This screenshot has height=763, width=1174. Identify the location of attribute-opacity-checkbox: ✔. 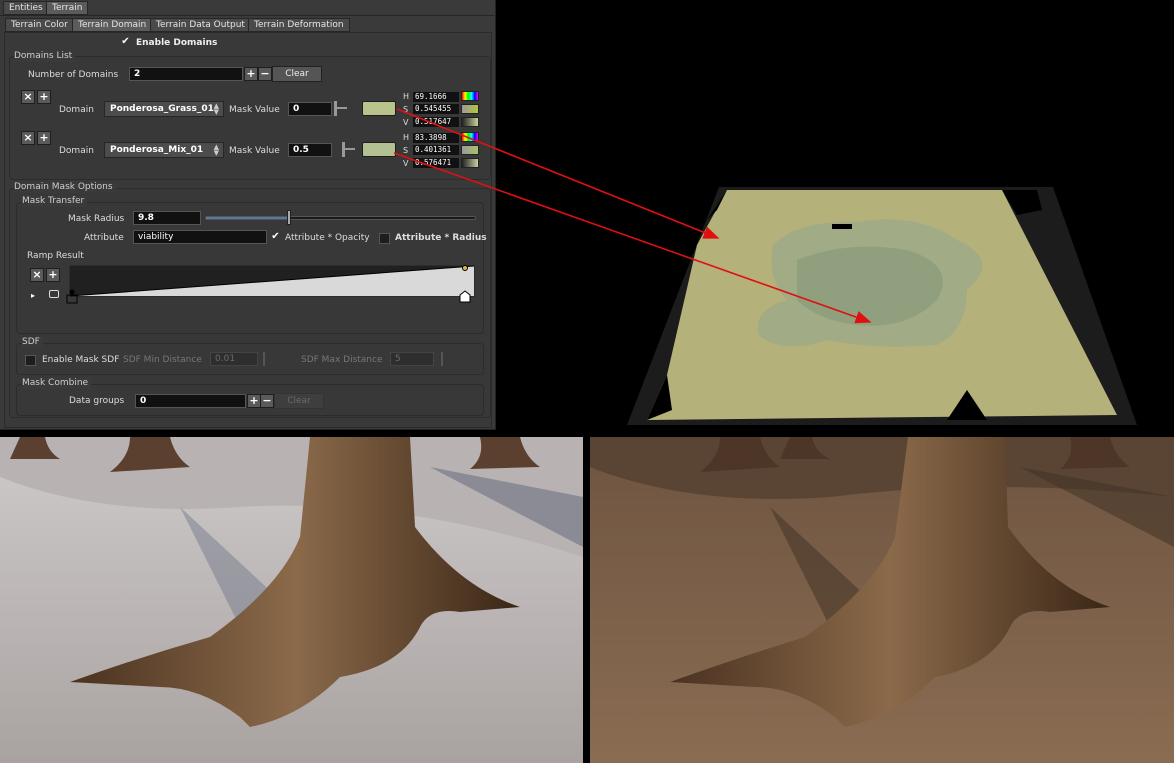
(275, 237).